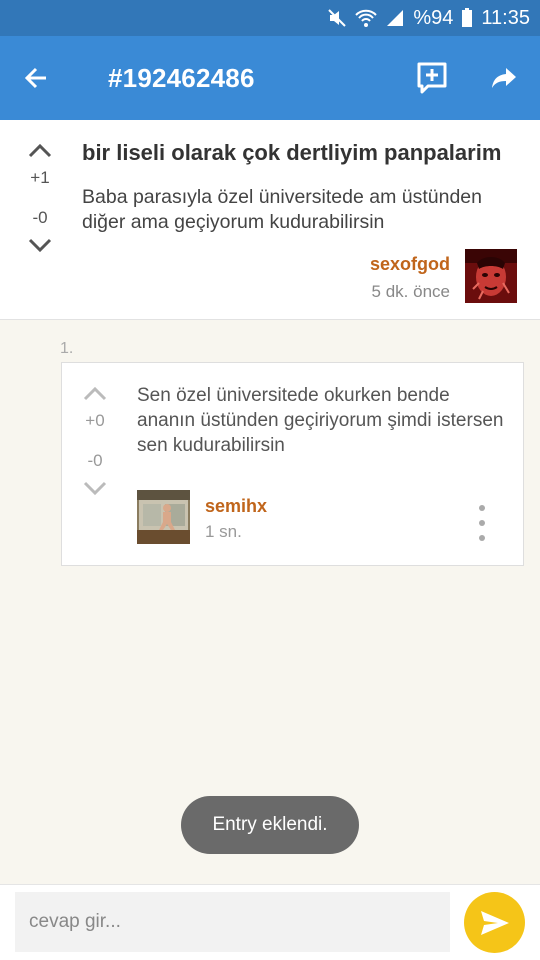  I want to click on clock: 11:35, so click(505, 17).